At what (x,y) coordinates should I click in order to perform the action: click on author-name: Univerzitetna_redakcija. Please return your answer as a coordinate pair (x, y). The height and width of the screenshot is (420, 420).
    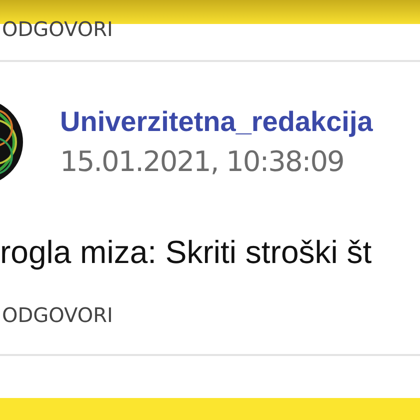
    Looking at the image, I should click on (216, 122).